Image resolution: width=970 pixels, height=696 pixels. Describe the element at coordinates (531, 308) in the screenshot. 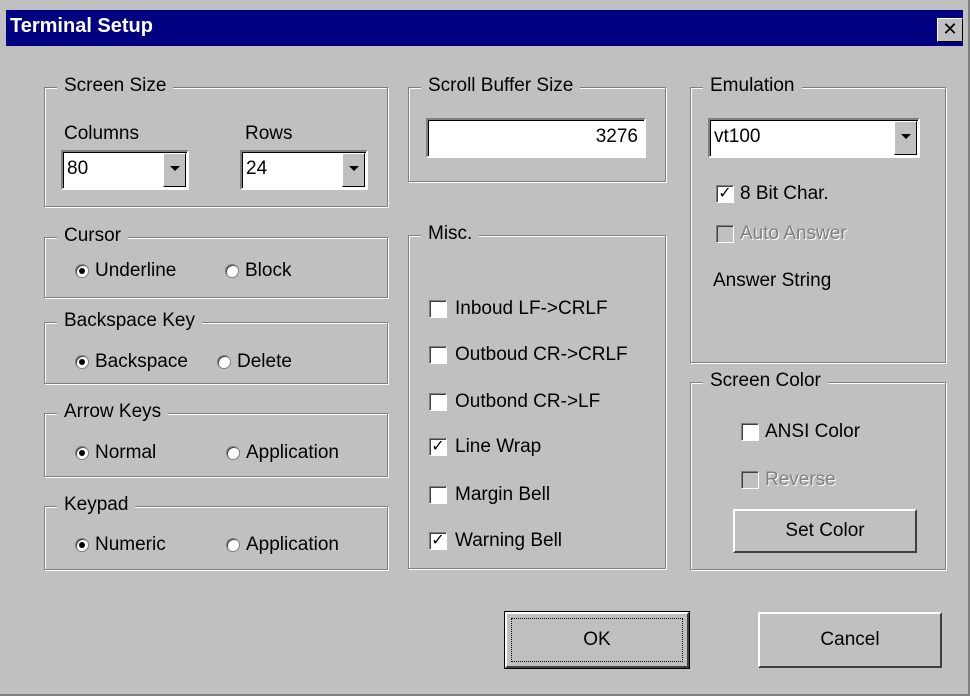

I see `inbound-lf-crlf-label: Inboud LF->CRLF` at that location.